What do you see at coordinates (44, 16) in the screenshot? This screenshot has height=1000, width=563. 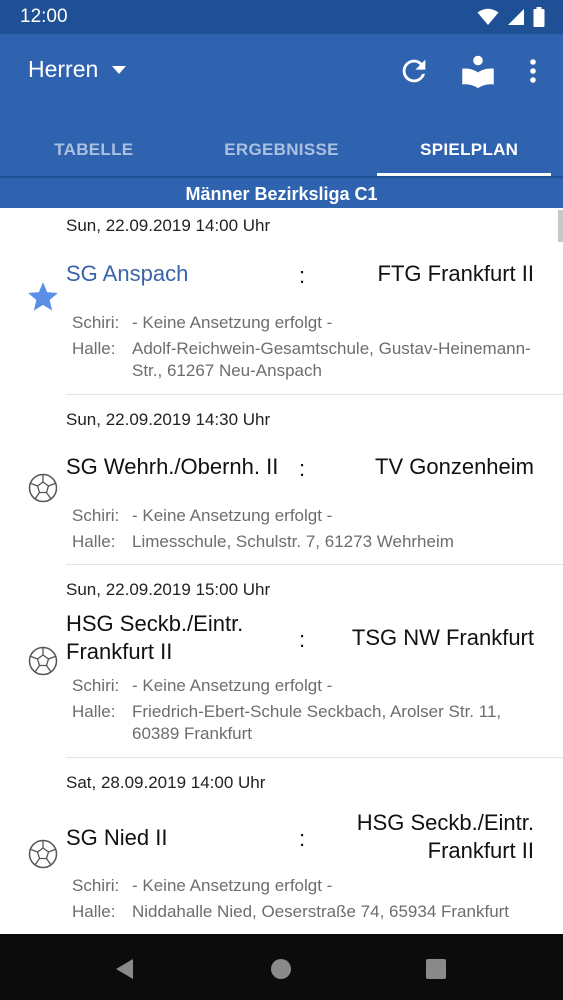 I see `status-time: 12:00` at bounding box center [44, 16].